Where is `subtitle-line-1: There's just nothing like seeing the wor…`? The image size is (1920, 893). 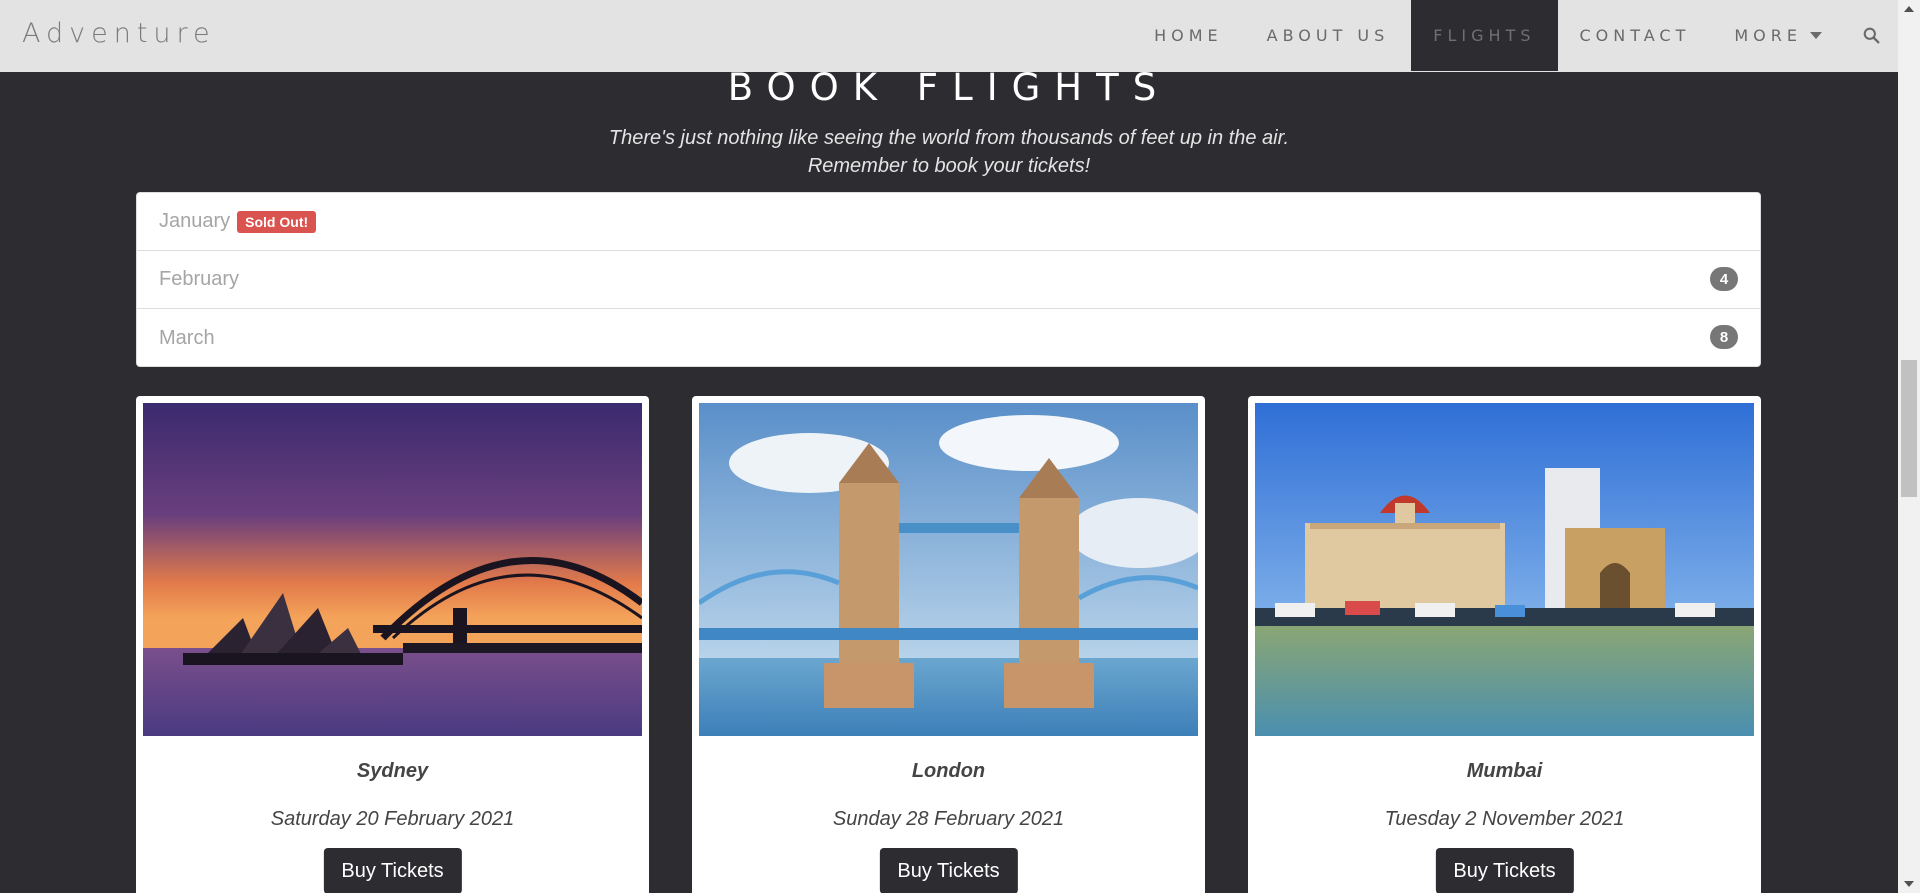
subtitle-line-1: There's just nothing like seeing the wor… is located at coordinates (949, 138).